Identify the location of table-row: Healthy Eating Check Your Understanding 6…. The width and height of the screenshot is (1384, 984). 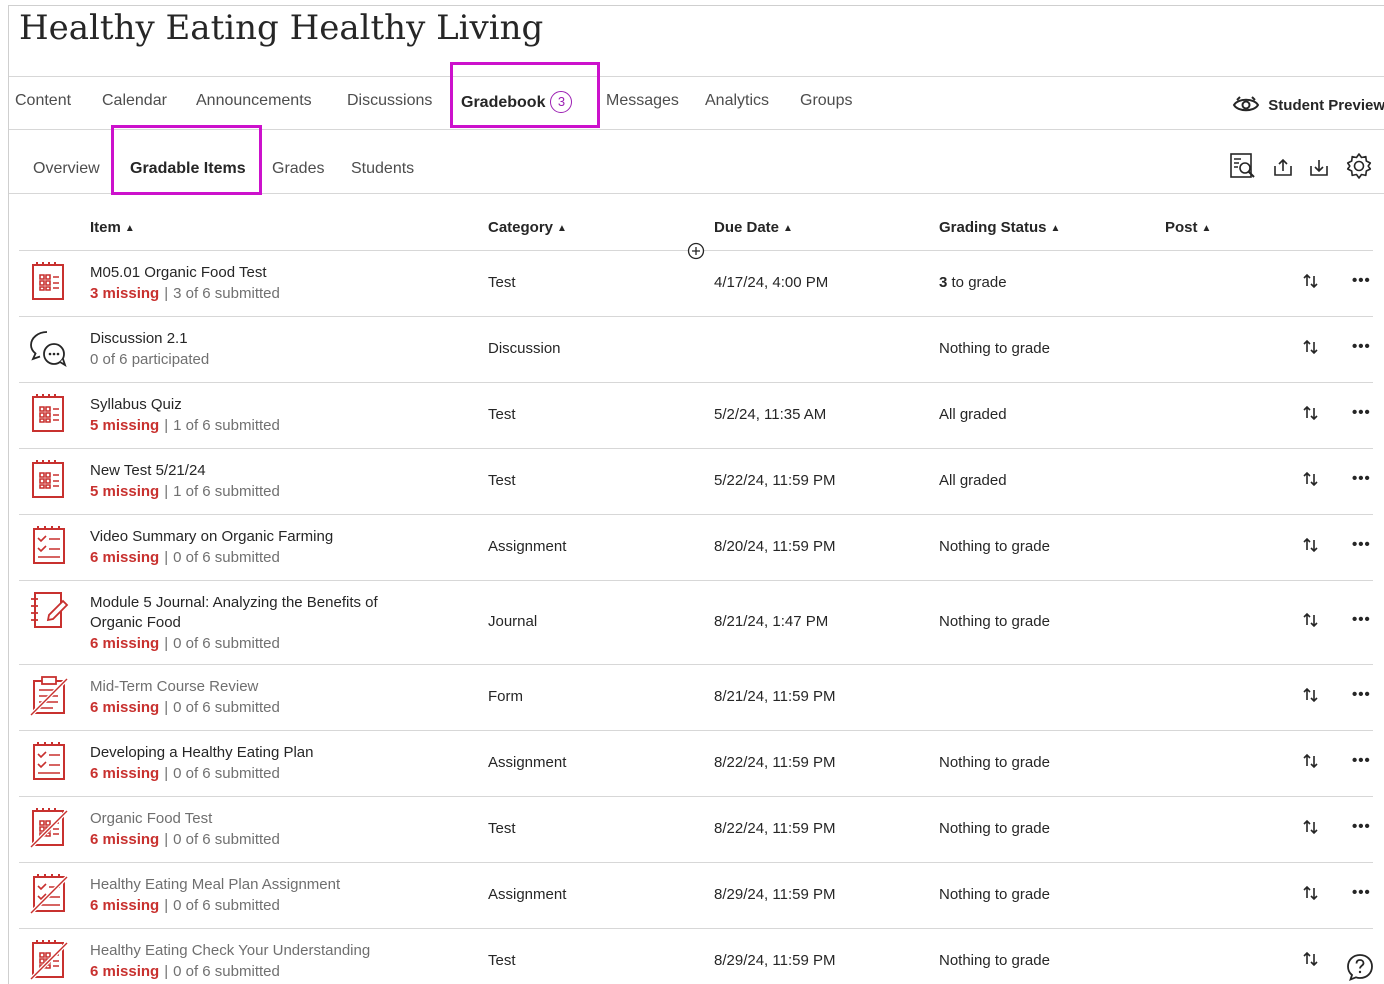
(696, 956).